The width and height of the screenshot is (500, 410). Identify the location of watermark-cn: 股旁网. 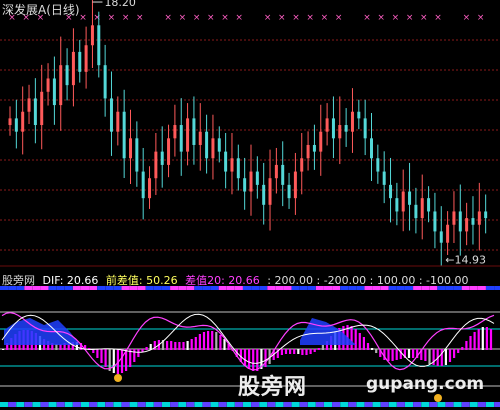
(273, 387).